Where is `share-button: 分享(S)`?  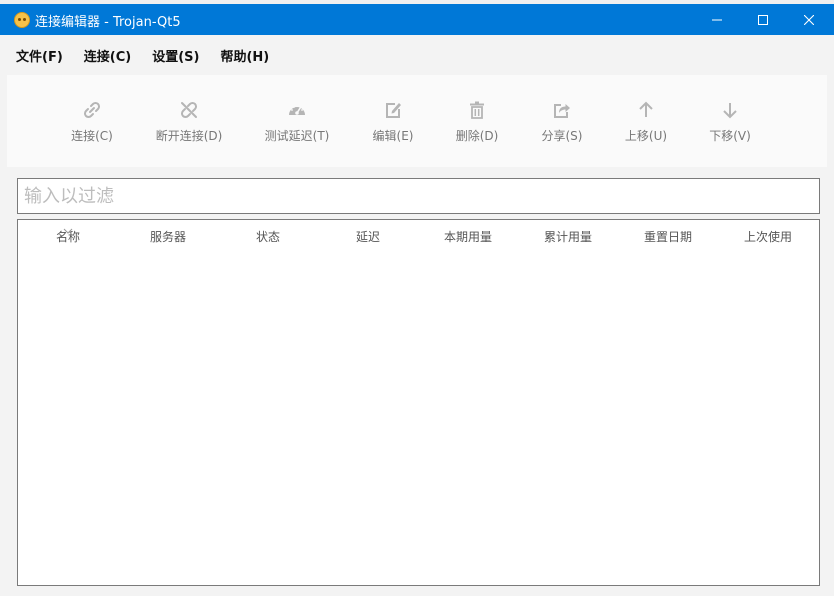
share-button: 分享(S) is located at coordinates (562, 125).